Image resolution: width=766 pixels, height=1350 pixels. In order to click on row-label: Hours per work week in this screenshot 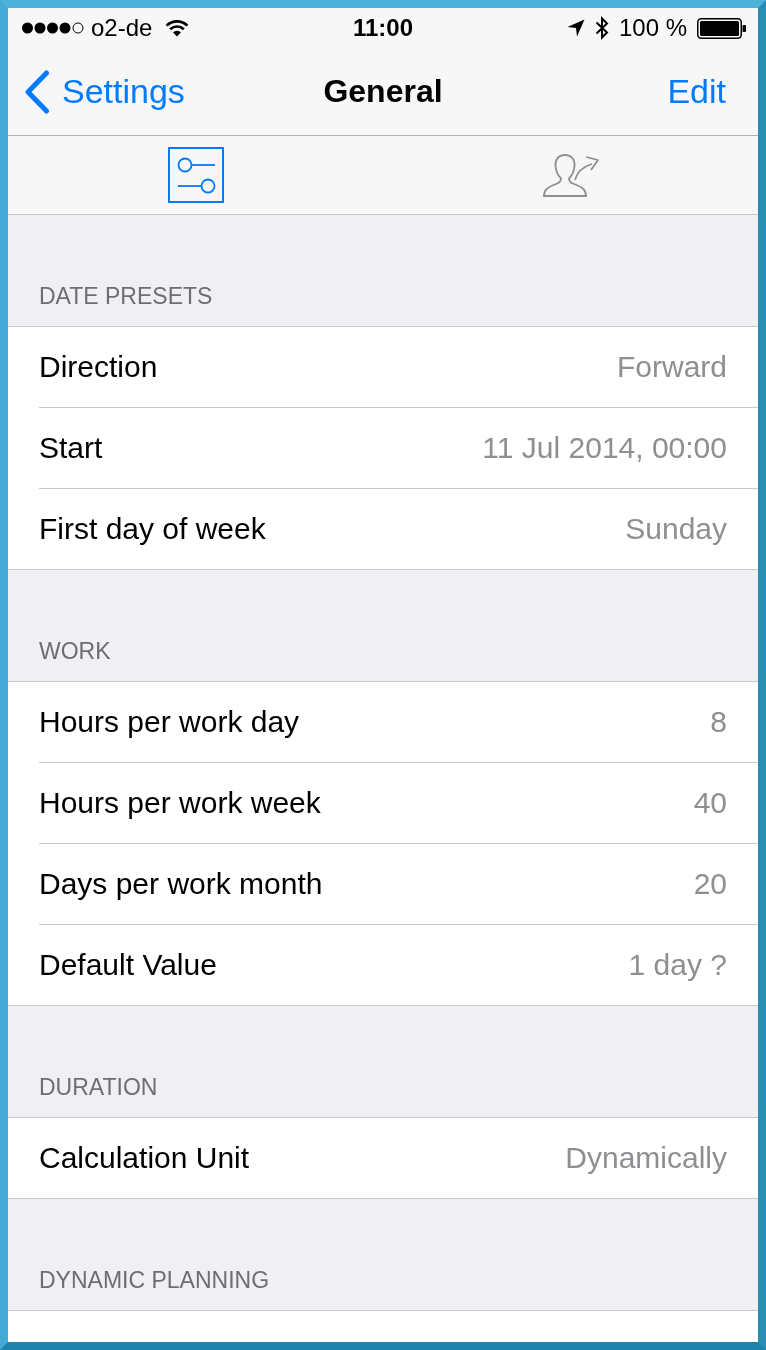, I will do `click(180, 803)`.